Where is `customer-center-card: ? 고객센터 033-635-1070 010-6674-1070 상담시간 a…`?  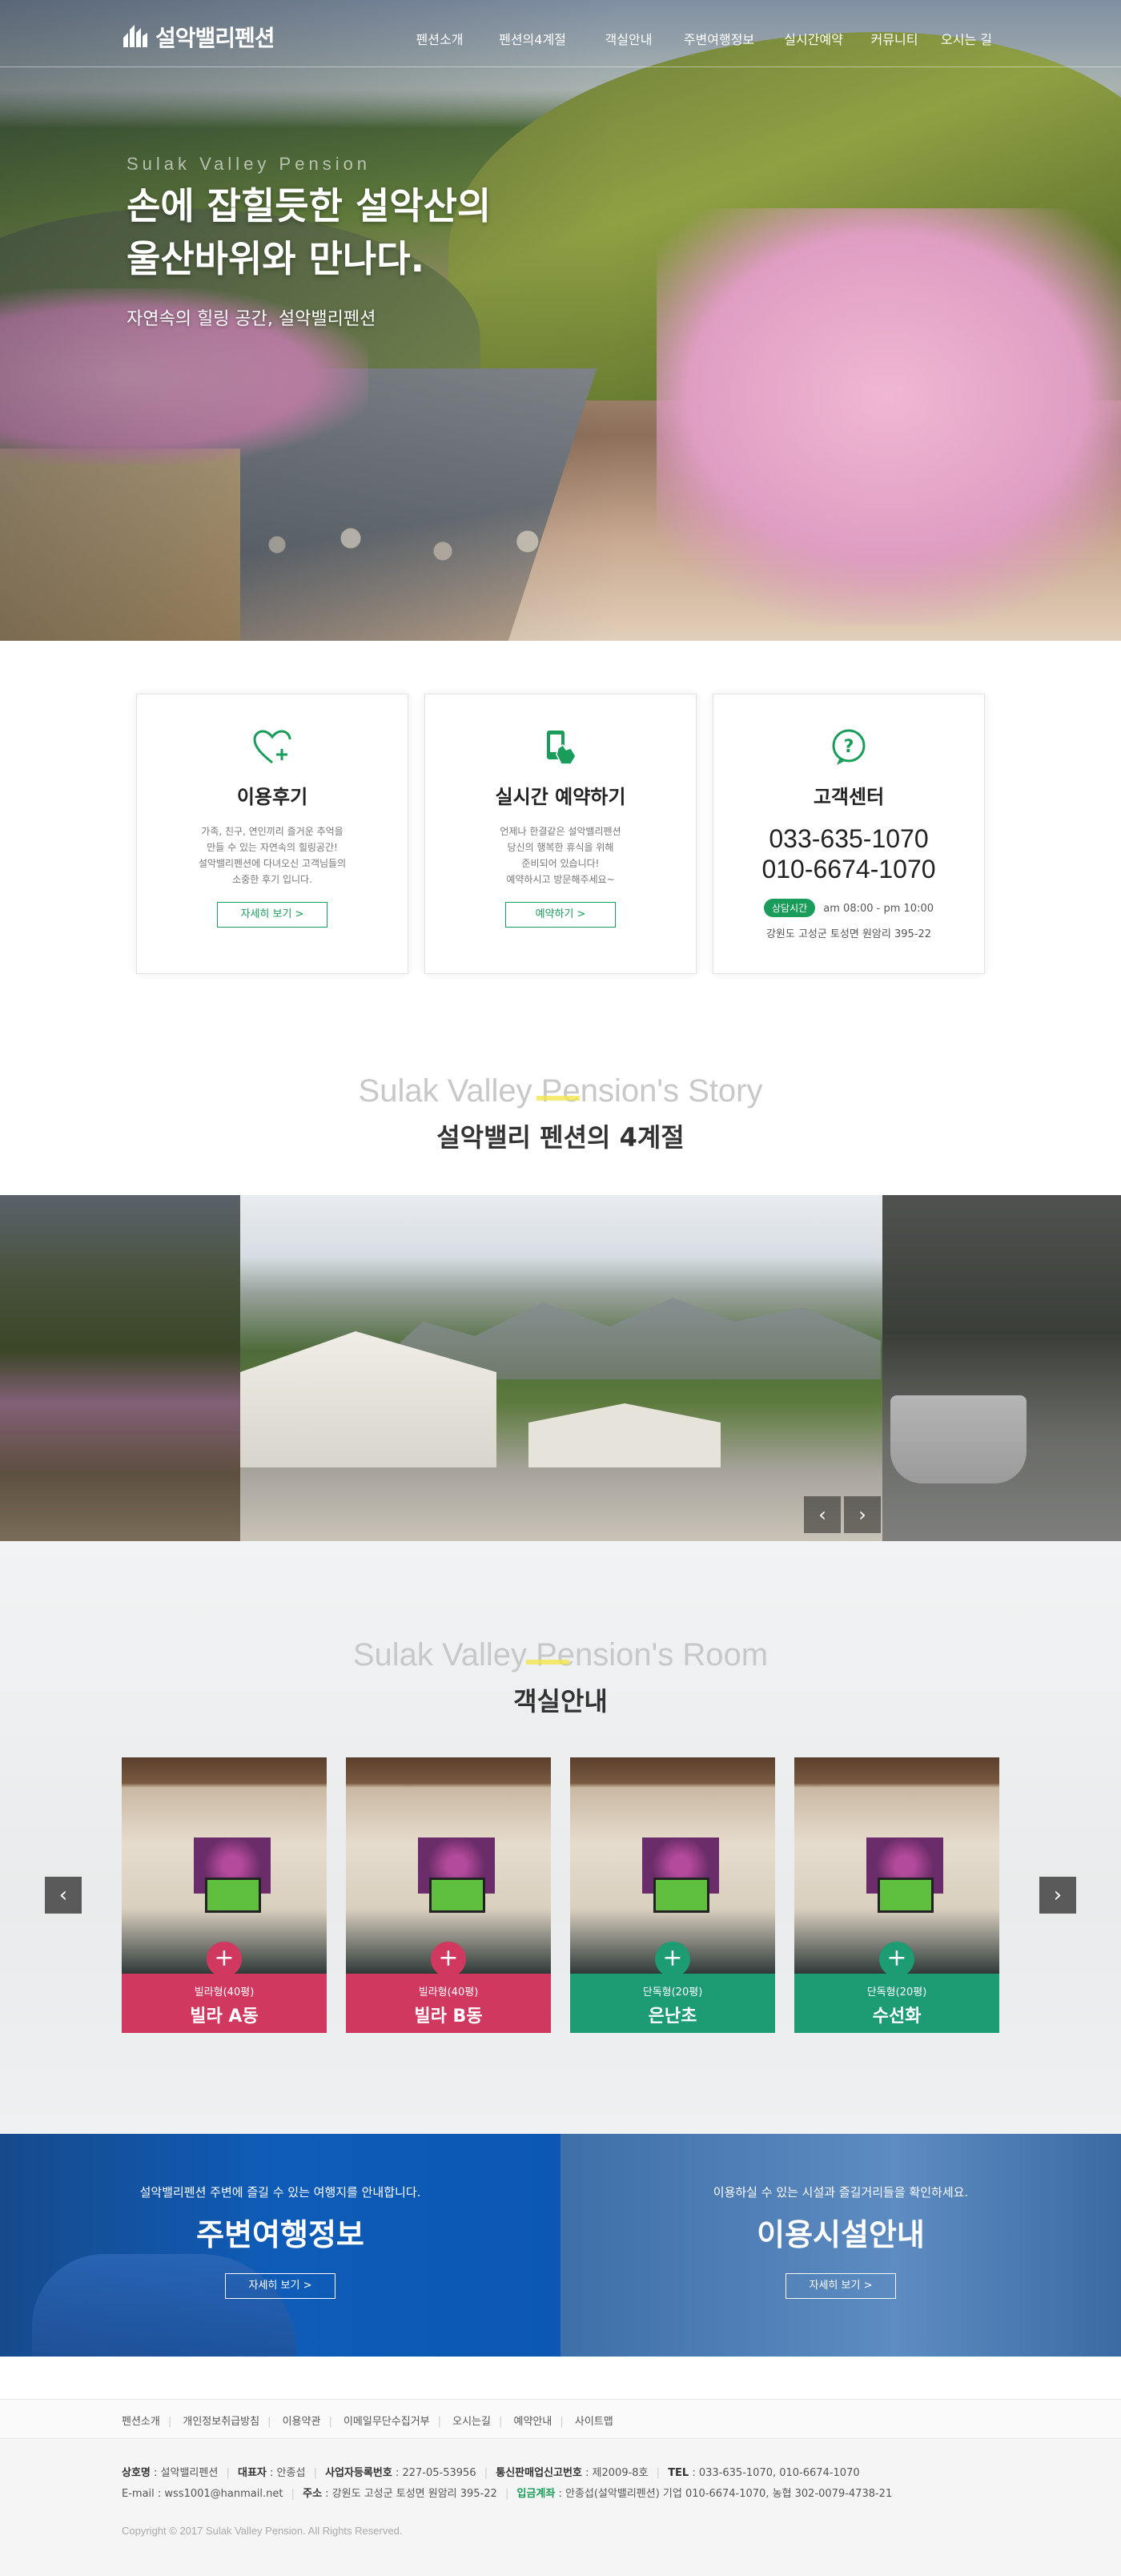 customer-center-card: ? 고객센터 033-635-1070 010-6674-1070 상담시간 a… is located at coordinates (849, 834).